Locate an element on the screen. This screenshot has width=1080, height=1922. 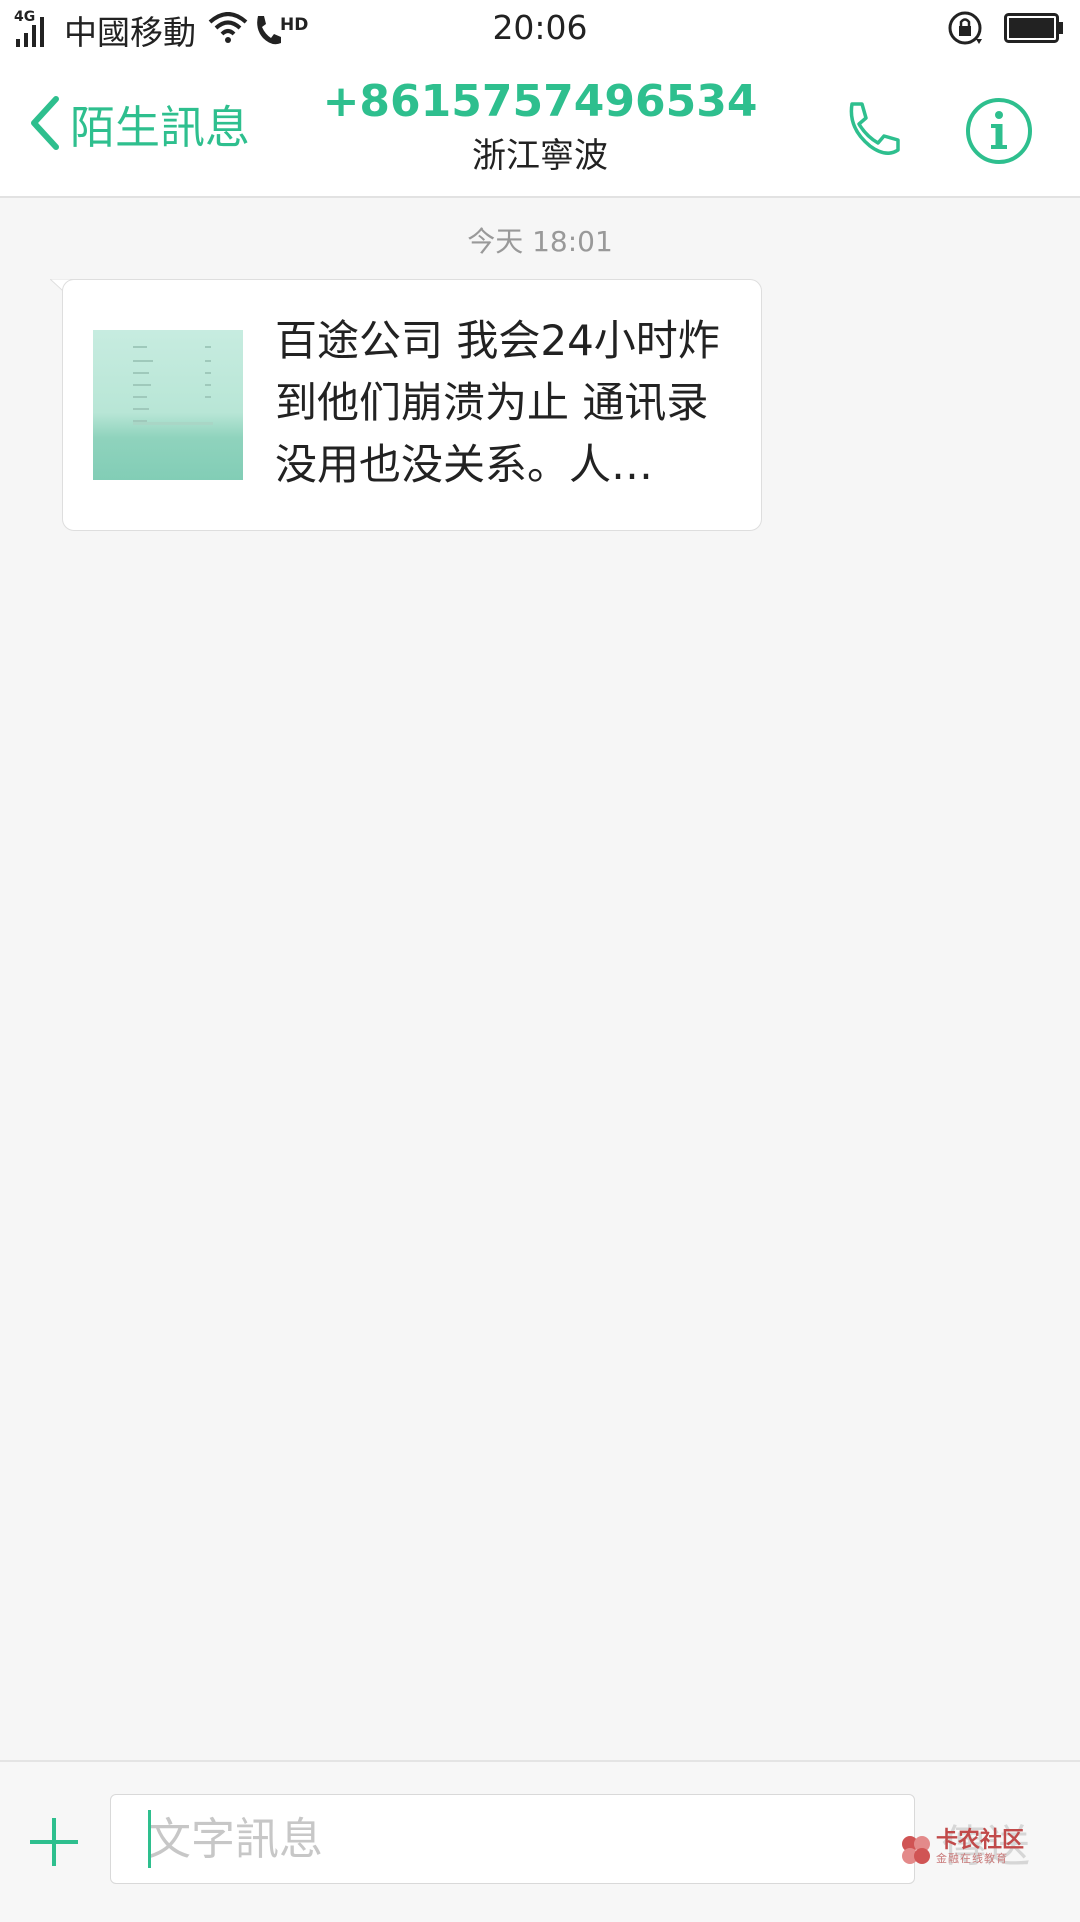
mms-image-thumbnail is located at coordinates (168, 405).